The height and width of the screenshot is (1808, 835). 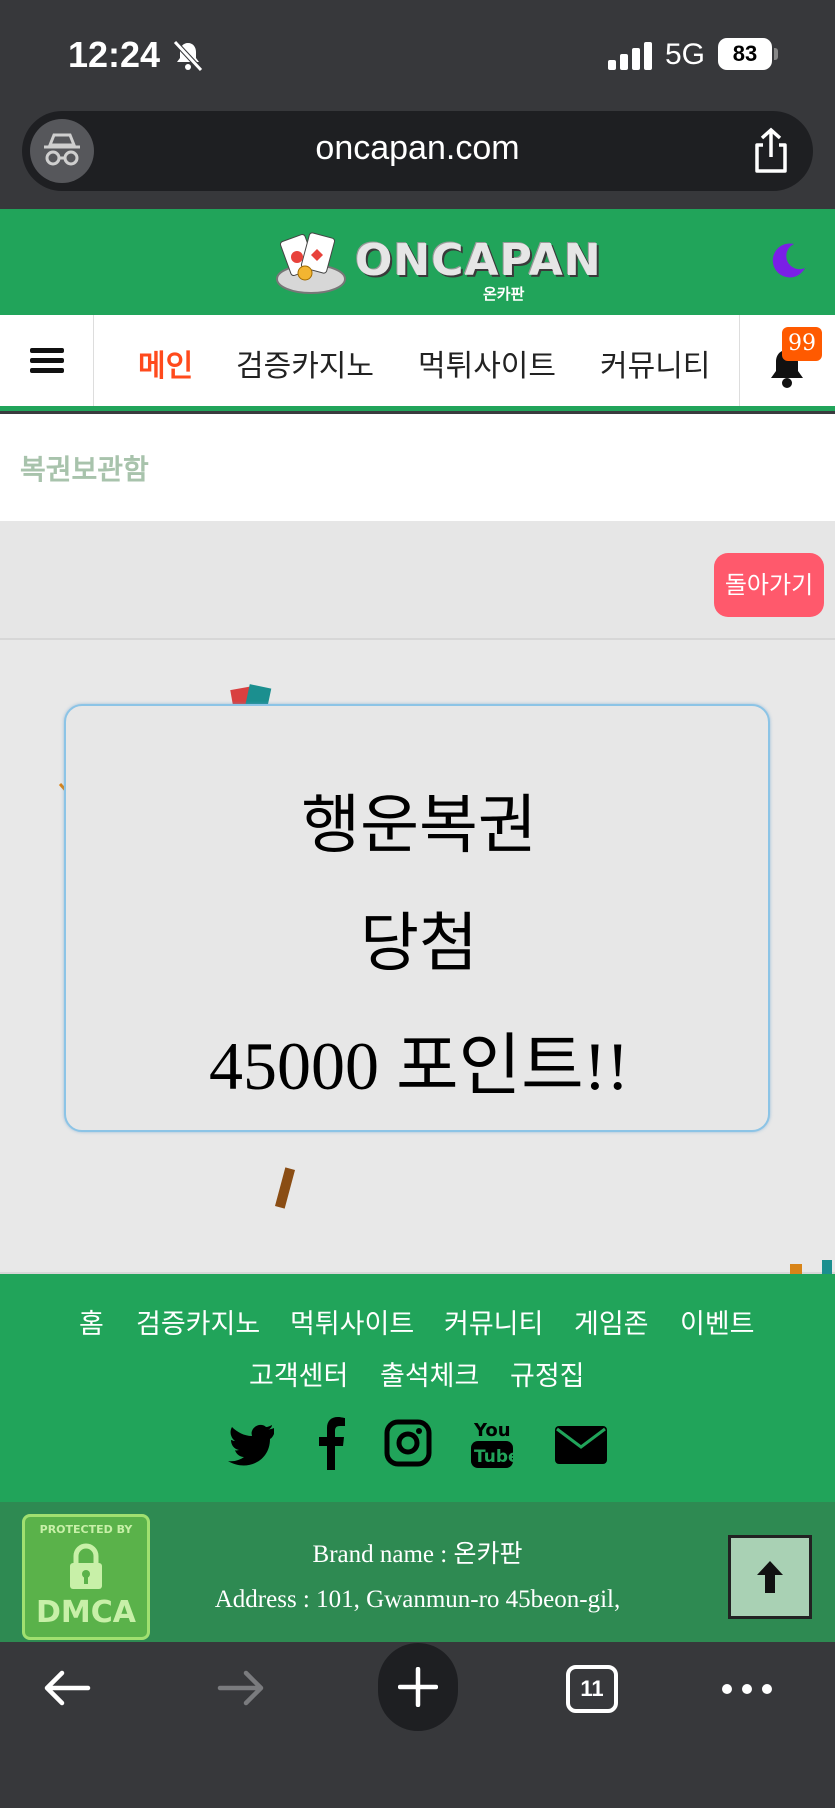 What do you see at coordinates (241, 1688) in the screenshot?
I see `forward-arrow-icon` at bounding box center [241, 1688].